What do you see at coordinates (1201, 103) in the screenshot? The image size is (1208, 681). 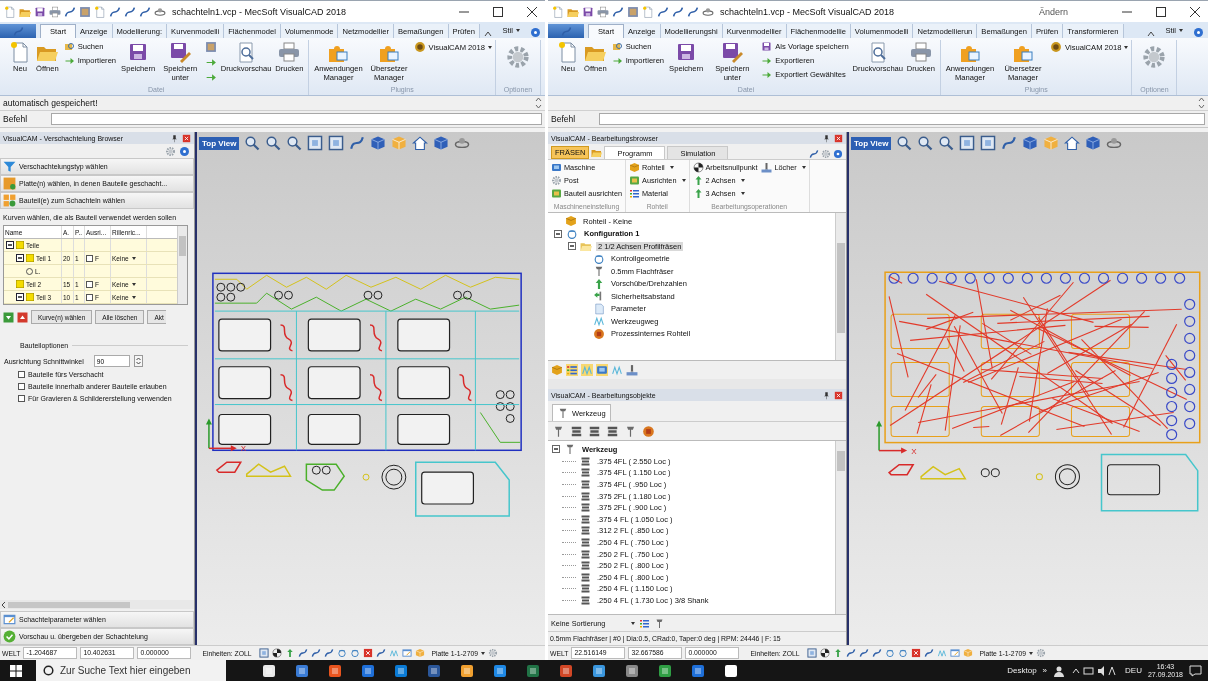 I see `scroll-arrows-icon` at bounding box center [1201, 103].